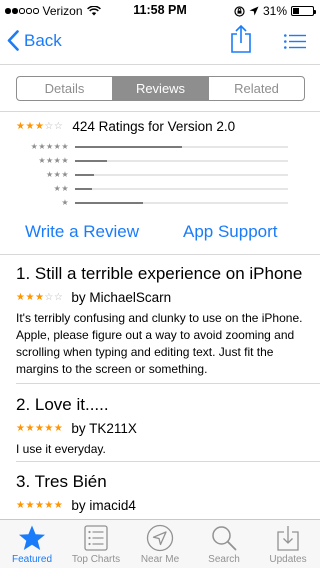 The width and height of the screenshot is (320, 568). What do you see at coordinates (32, 537) in the screenshot?
I see `star-icon` at bounding box center [32, 537].